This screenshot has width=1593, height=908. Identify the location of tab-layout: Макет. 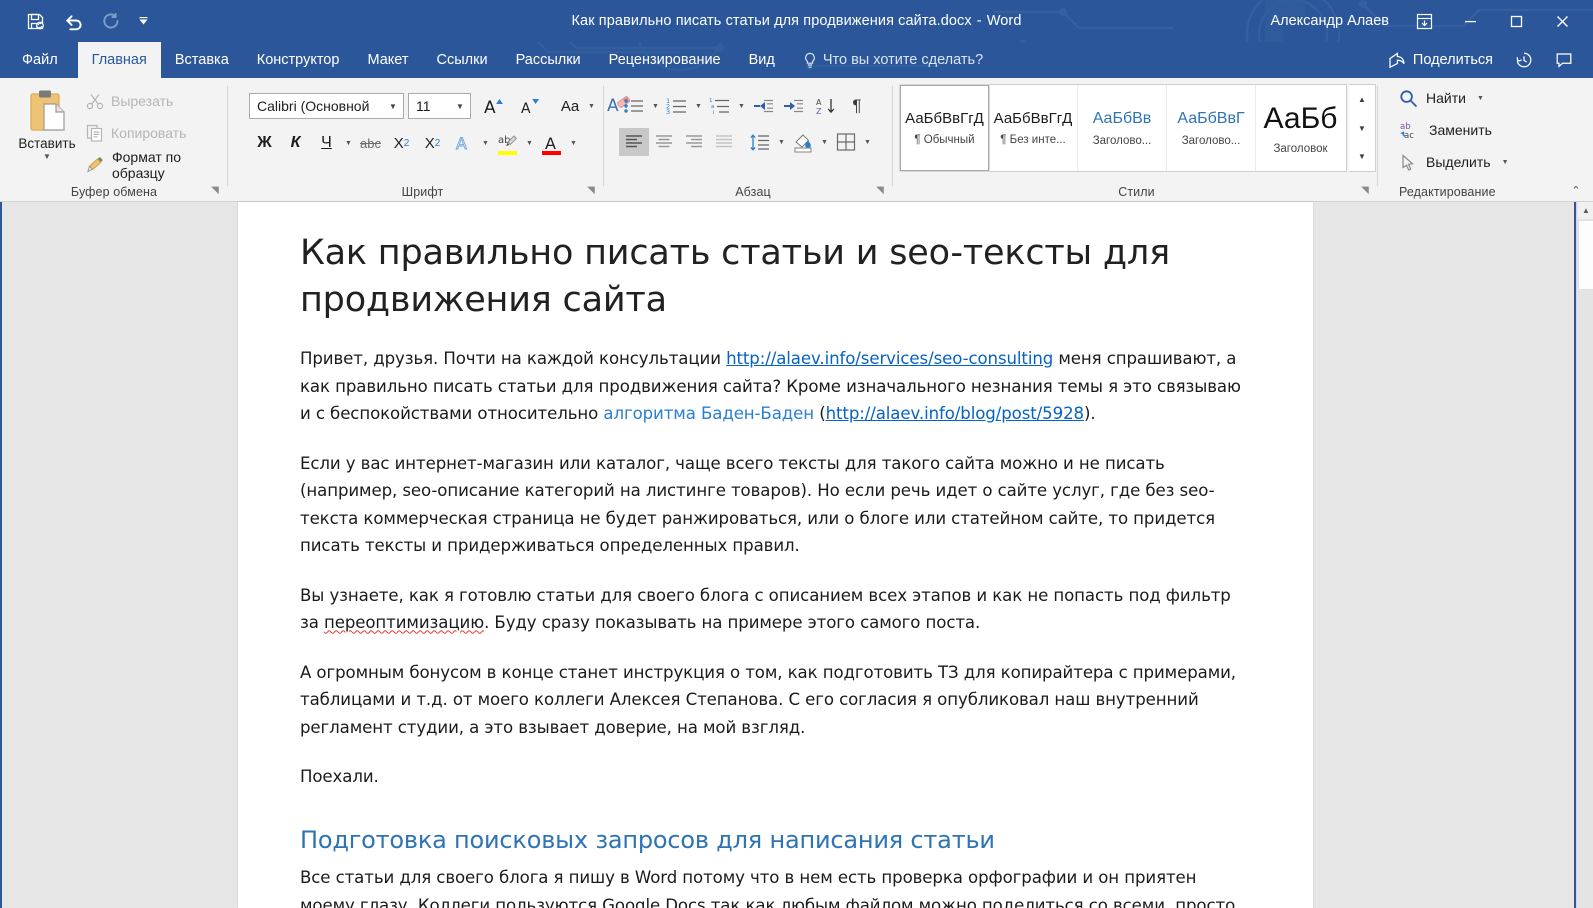
(387, 60).